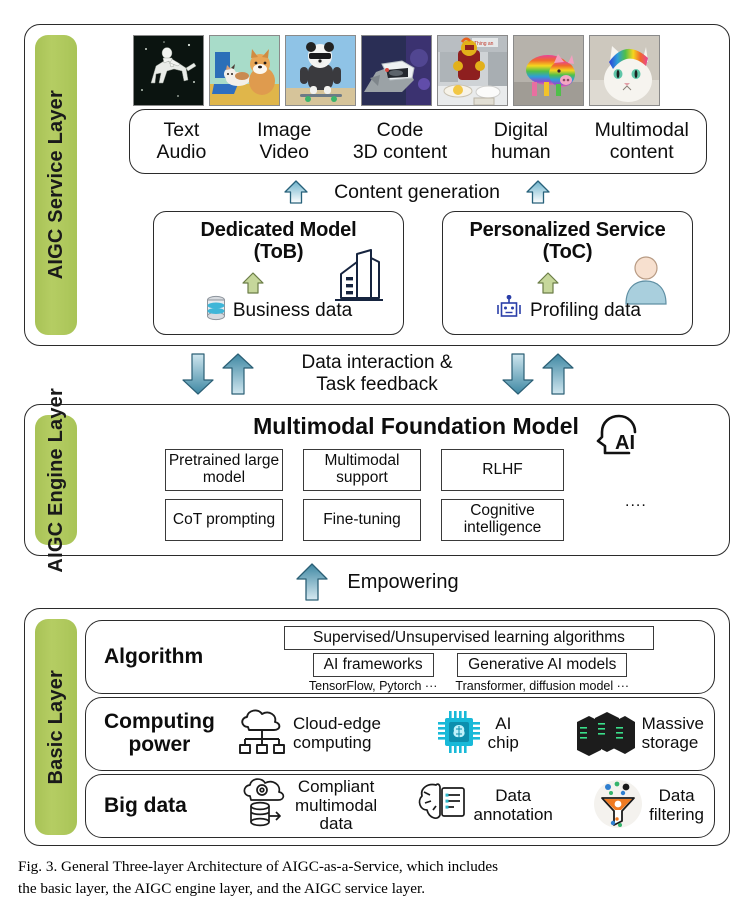 The width and height of the screenshot is (754, 917). Describe the element at coordinates (362, 470) in the screenshot. I see `chip-multimodal-support: Multimodal support` at that location.